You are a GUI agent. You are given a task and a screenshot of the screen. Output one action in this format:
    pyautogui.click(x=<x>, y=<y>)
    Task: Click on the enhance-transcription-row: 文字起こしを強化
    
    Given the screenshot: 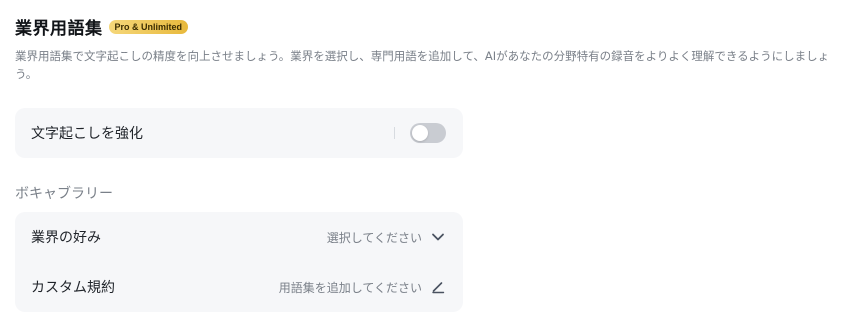 What is the action you would take?
    pyautogui.click(x=239, y=133)
    